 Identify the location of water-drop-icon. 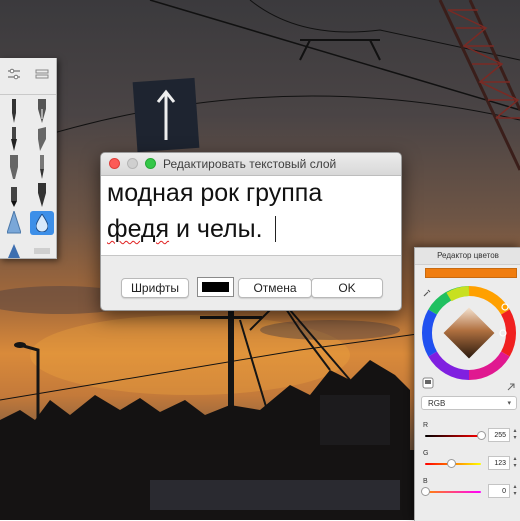
(42, 223).